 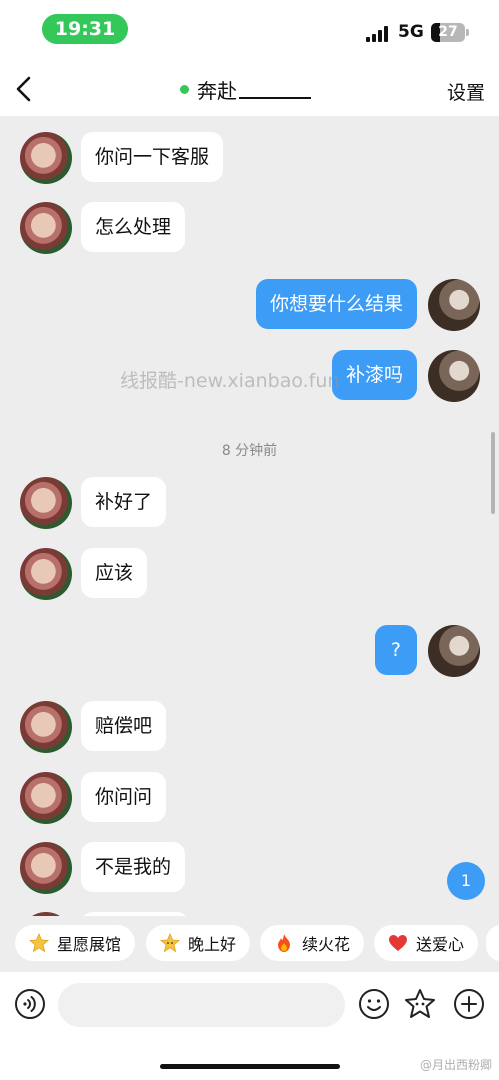 I want to click on quick-reply-more, so click(x=492, y=943).